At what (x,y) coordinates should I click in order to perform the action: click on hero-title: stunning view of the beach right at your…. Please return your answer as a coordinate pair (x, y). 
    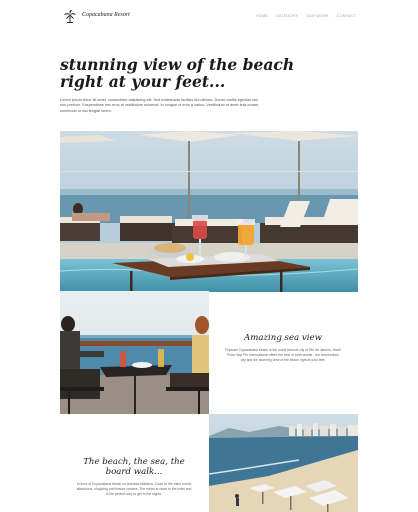
    Looking at the image, I should click on (180, 73).